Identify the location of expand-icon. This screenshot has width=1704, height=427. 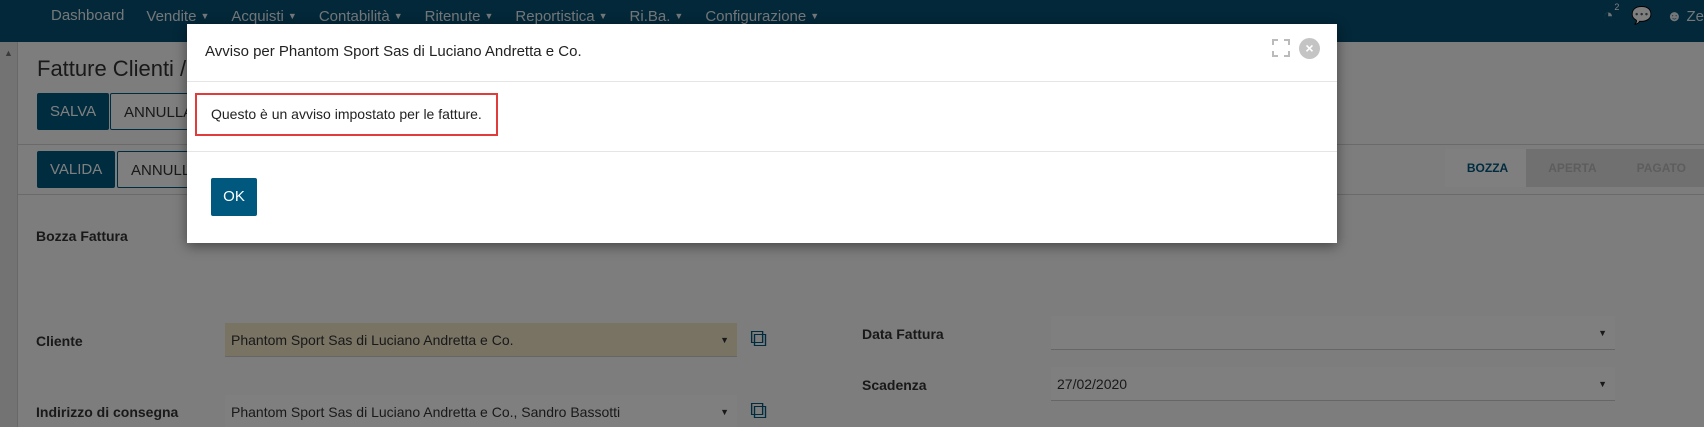
(1281, 48).